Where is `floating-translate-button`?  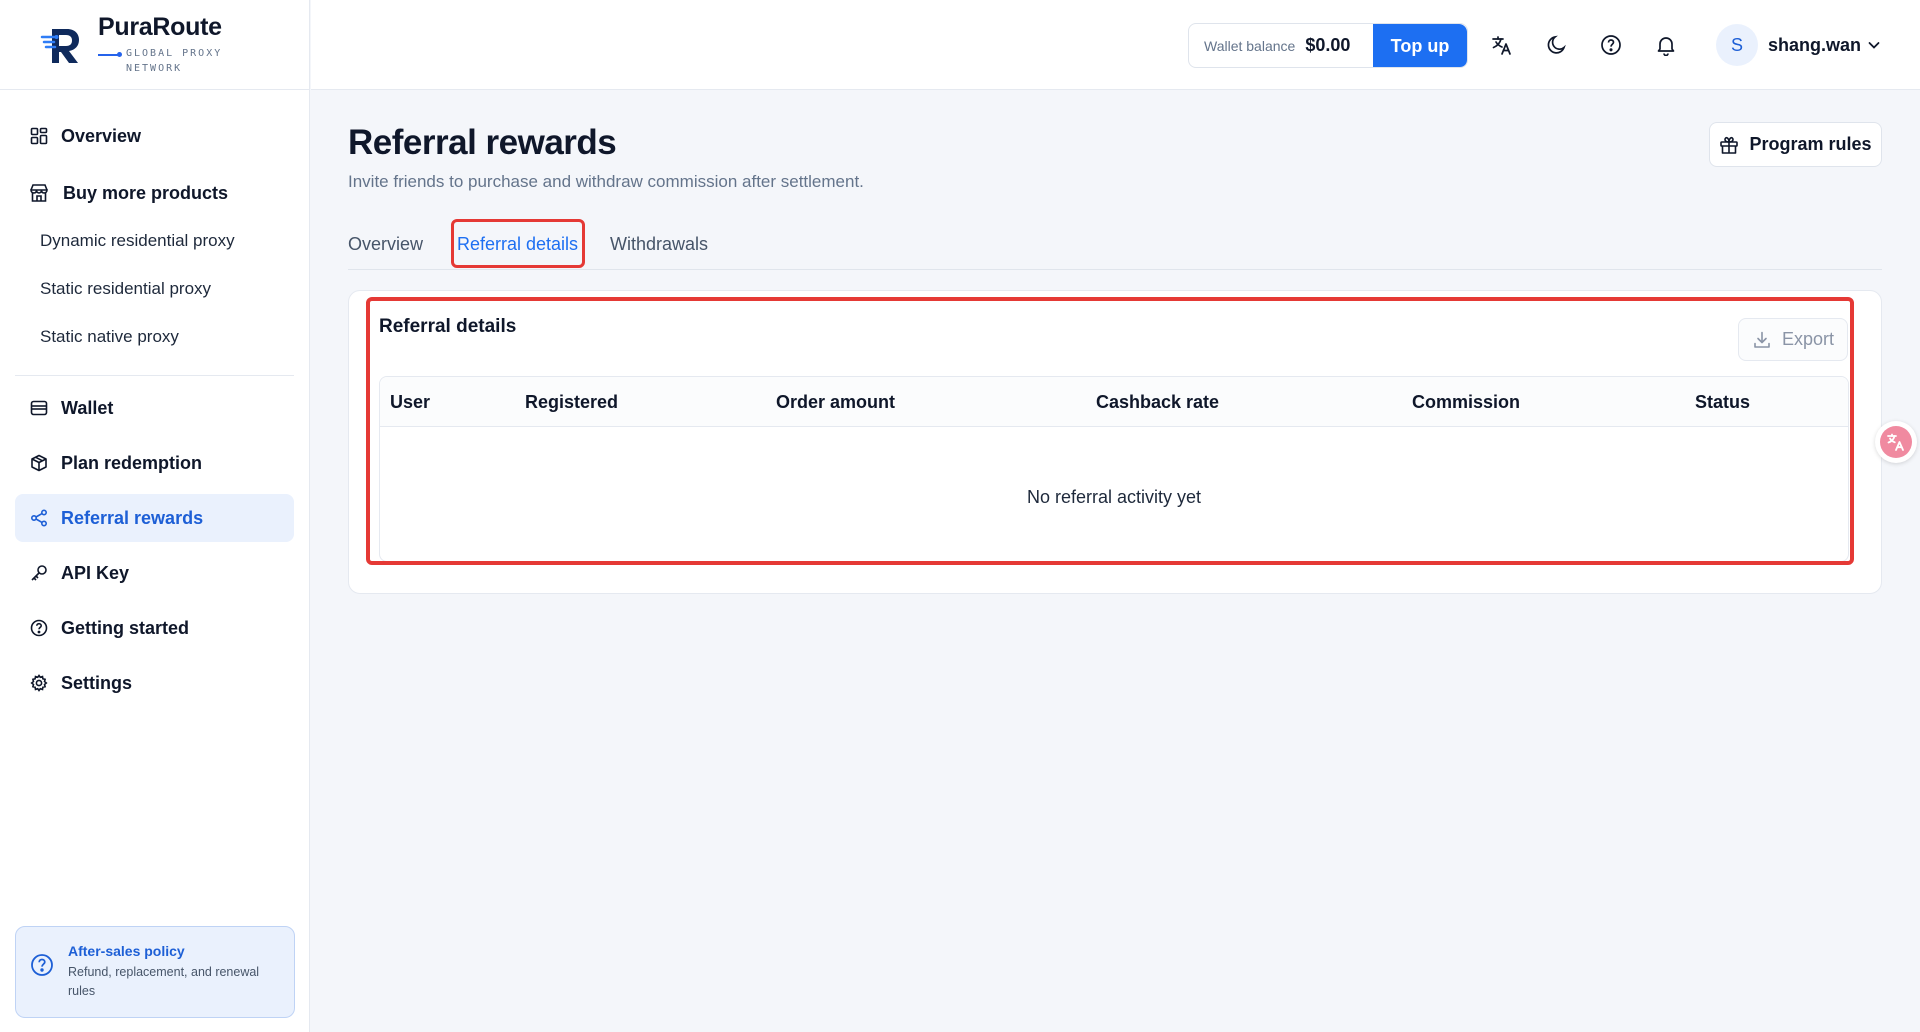
floating-translate-button is located at coordinates (1896, 442).